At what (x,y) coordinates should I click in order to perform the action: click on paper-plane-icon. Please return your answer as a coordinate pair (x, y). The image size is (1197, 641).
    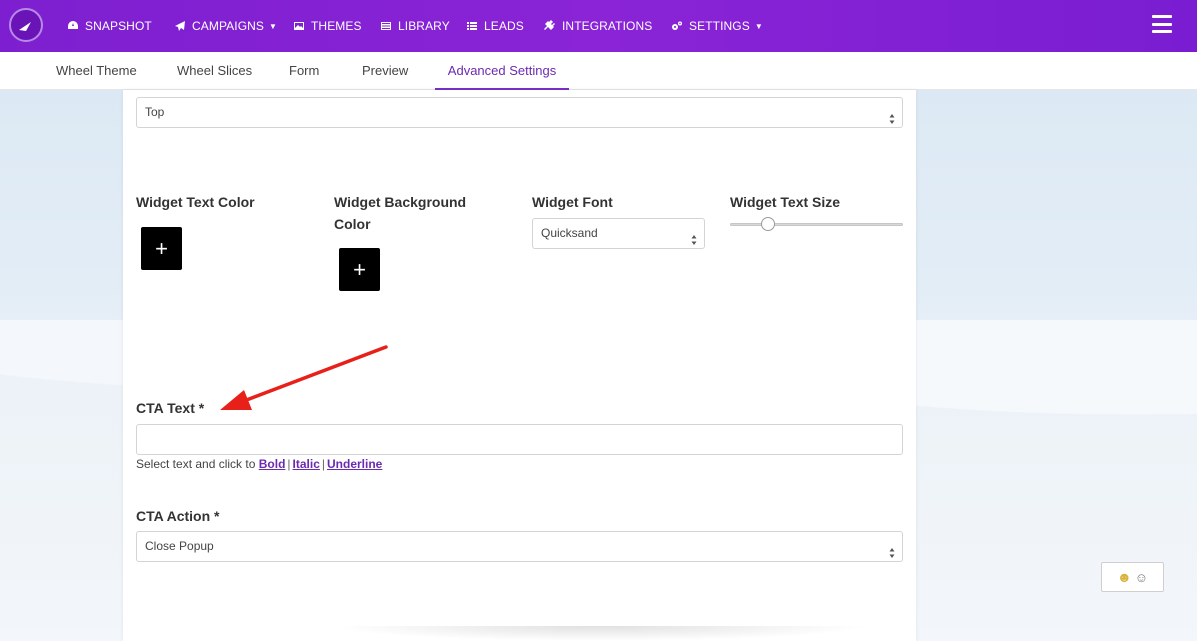
    Looking at the image, I should click on (180, 26).